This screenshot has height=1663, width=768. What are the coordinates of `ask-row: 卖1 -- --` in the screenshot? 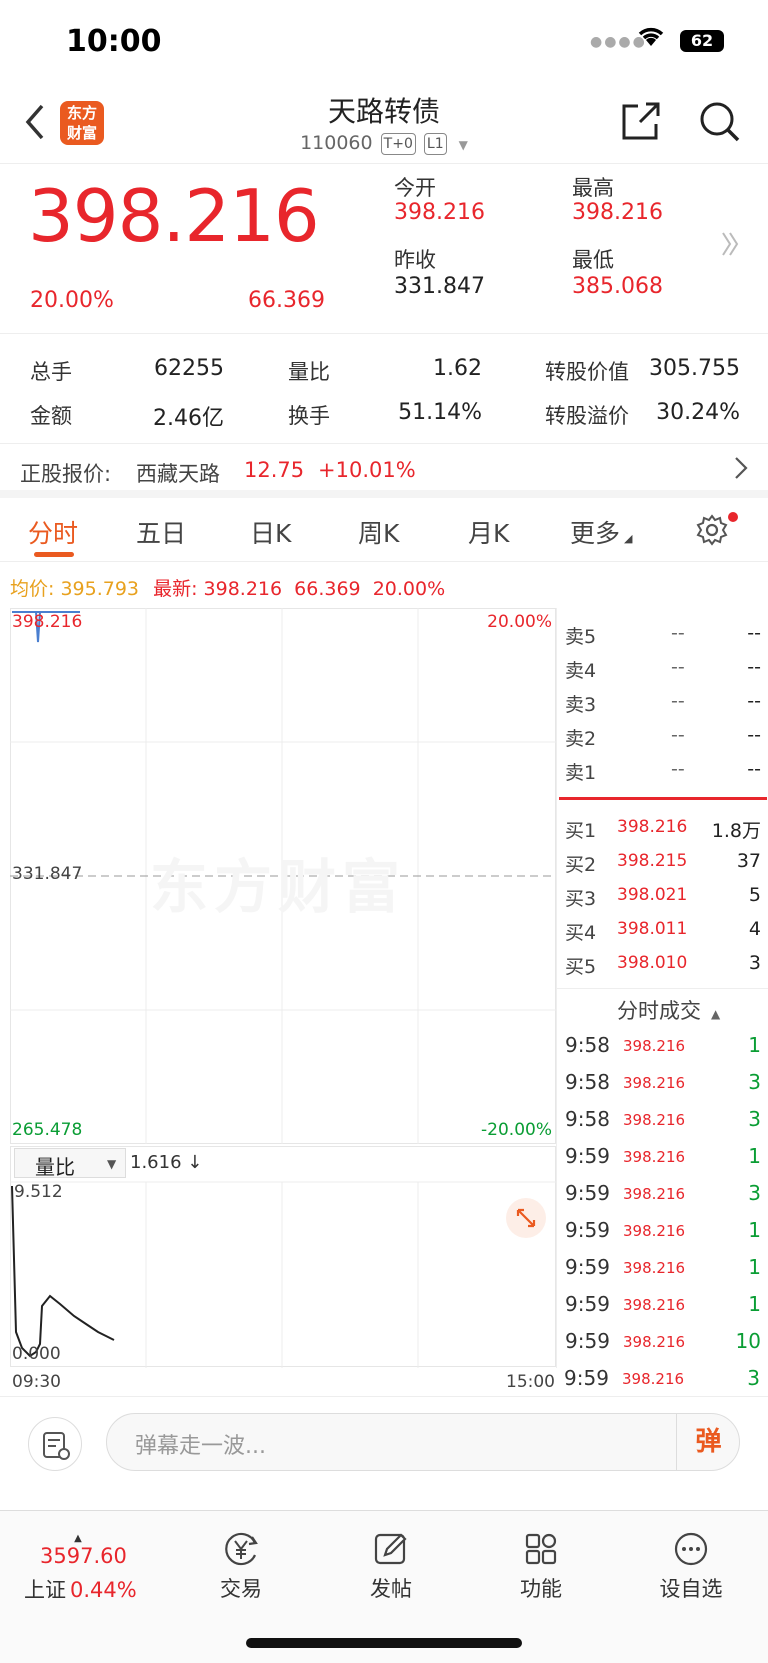 It's located at (662, 771).